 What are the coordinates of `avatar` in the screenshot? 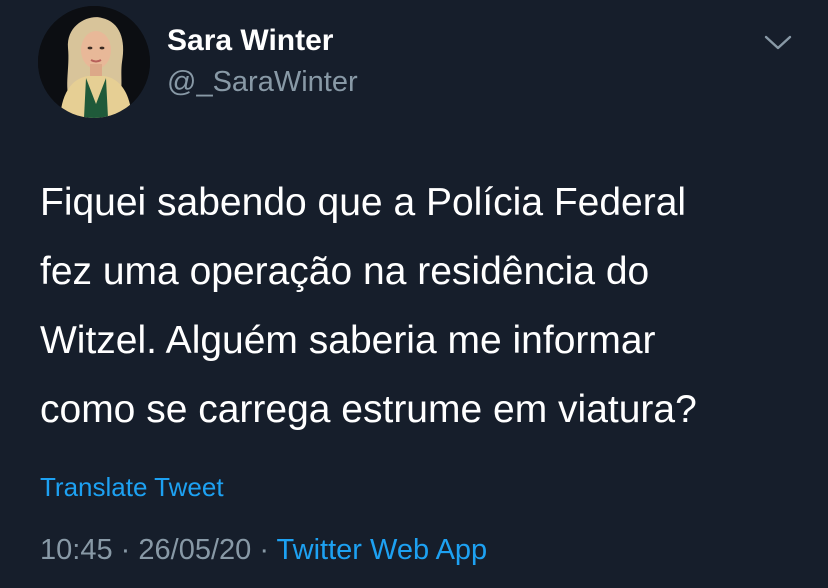 It's located at (94, 62).